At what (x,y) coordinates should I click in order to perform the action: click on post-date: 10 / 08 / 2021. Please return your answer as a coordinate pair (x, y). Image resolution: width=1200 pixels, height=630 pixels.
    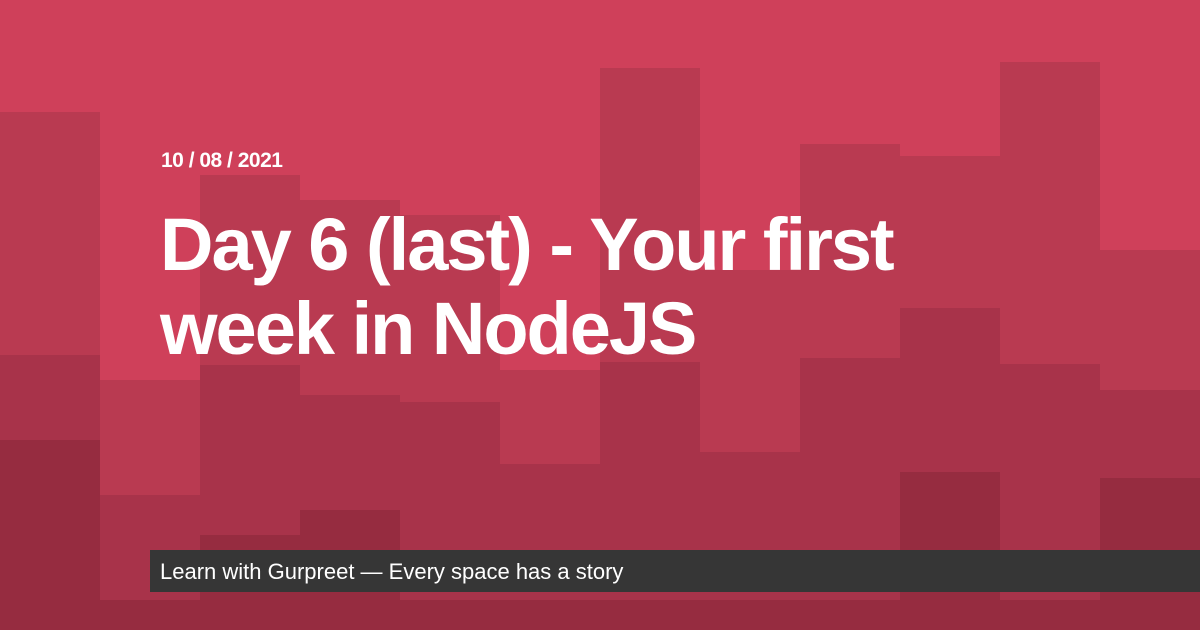
    Looking at the image, I should click on (222, 160).